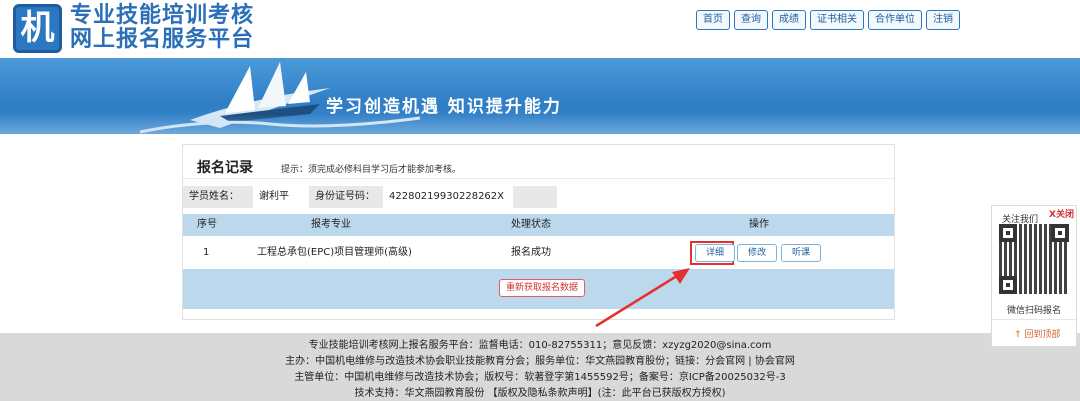 The image size is (1080, 401). What do you see at coordinates (542, 288) in the screenshot?
I see `refresh-data-button: 重新获取报名数据` at bounding box center [542, 288].